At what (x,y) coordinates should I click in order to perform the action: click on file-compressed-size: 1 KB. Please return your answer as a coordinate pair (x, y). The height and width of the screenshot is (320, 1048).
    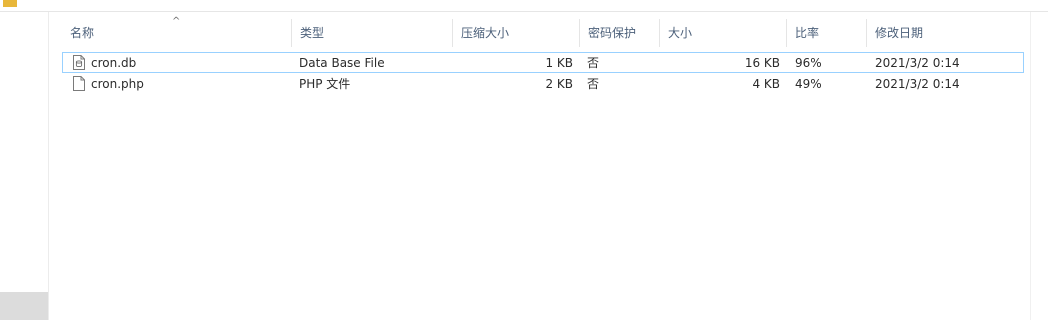
    Looking at the image, I should click on (559, 63).